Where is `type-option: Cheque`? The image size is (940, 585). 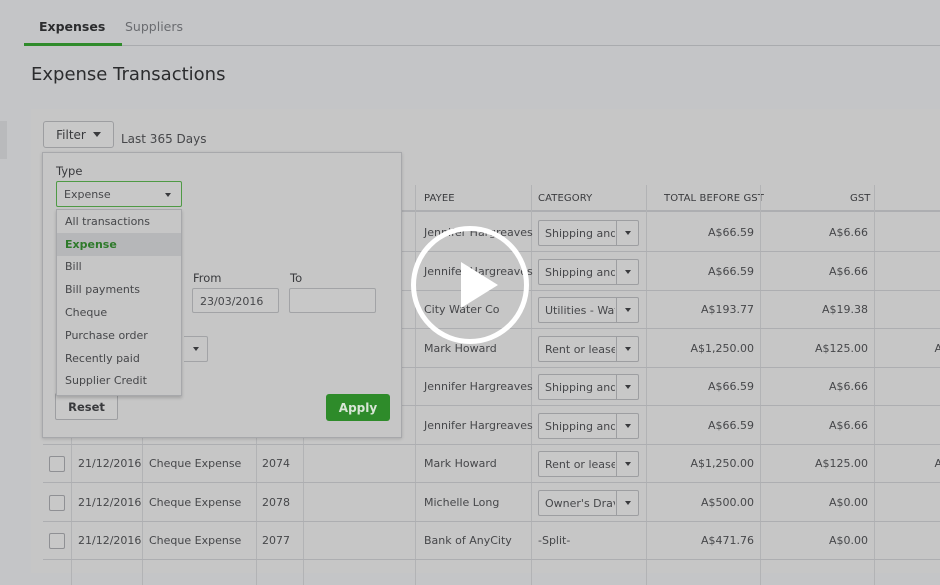
type-option: Cheque is located at coordinates (119, 312).